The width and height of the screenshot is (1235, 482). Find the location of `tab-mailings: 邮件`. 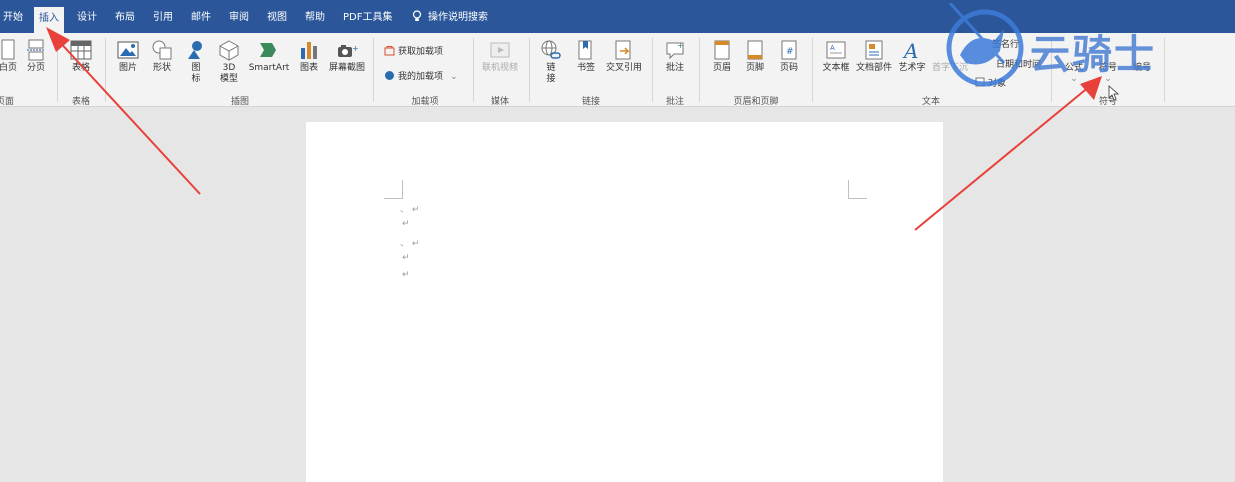

tab-mailings: 邮件 is located at coordinates (201, 16).